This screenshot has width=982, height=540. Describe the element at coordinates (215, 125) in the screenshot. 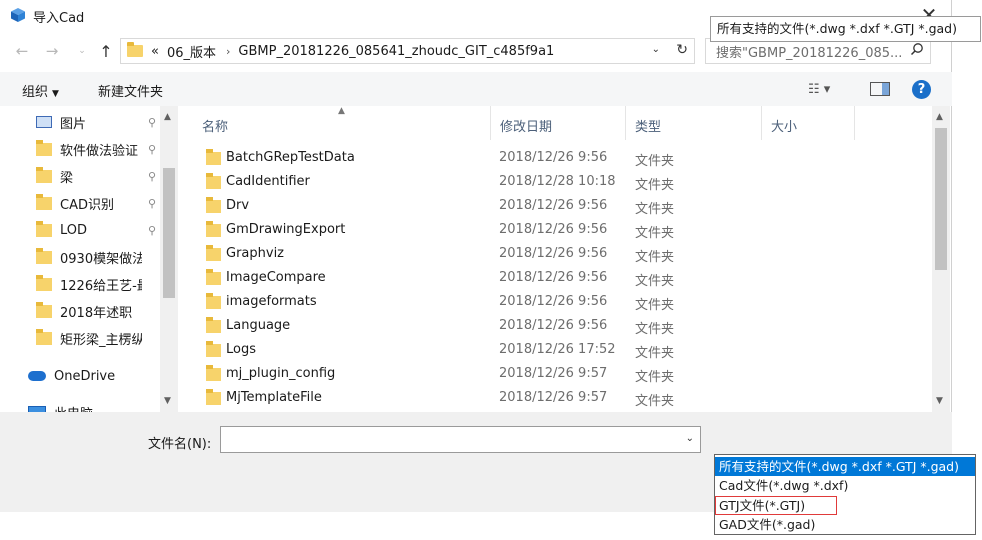

I see `column-name: 名称` at that location.